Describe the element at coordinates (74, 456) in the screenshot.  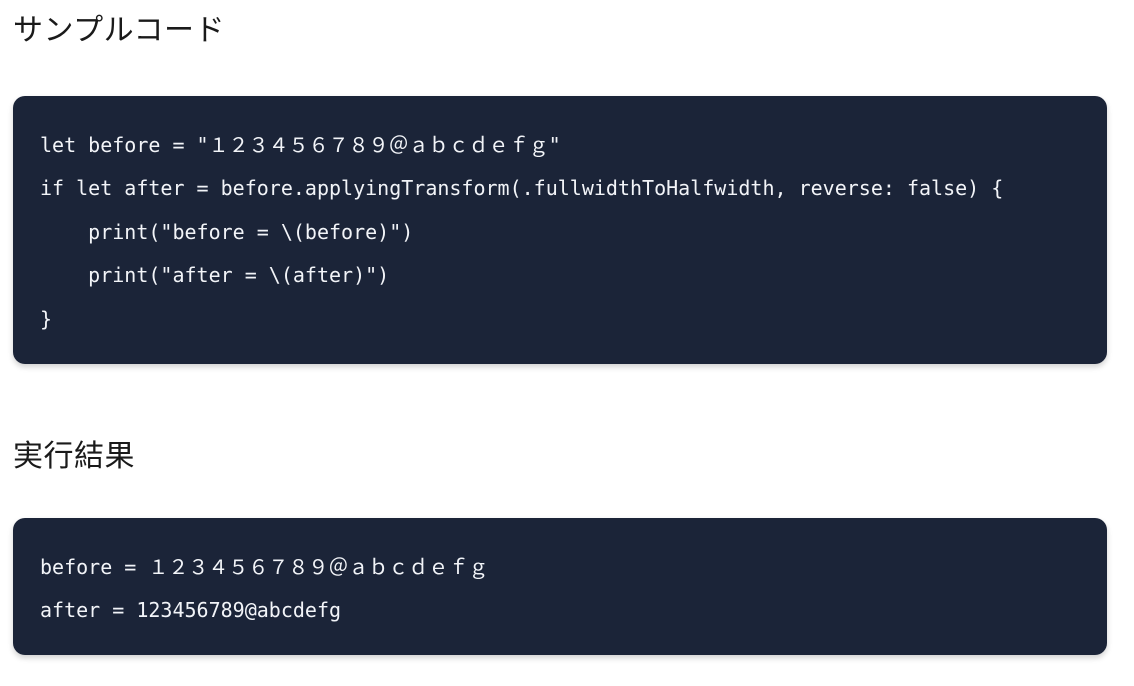
I see `result-heading: 実行結果` at that location.